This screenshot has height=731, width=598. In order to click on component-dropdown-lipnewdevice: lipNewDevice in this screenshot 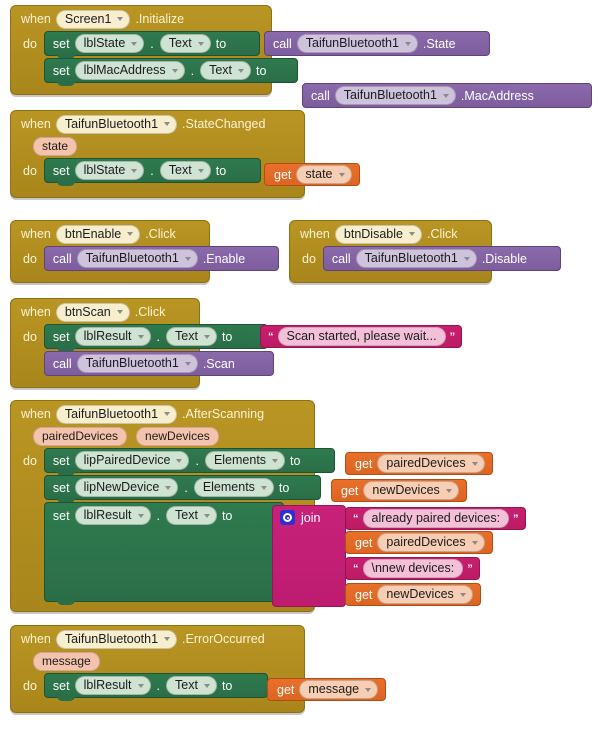, I will do `click(126, 487)`.